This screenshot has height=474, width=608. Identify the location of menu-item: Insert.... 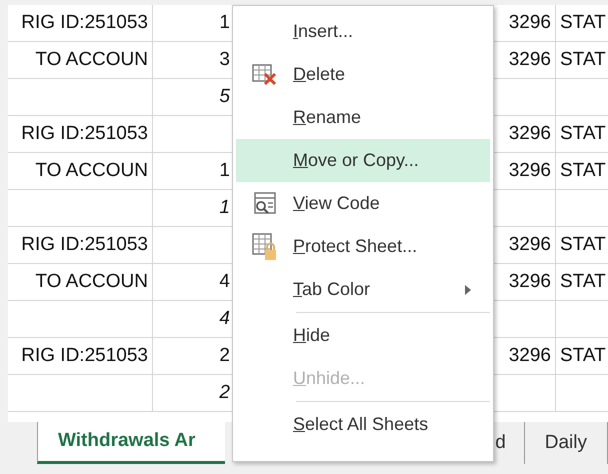
(363, 31).